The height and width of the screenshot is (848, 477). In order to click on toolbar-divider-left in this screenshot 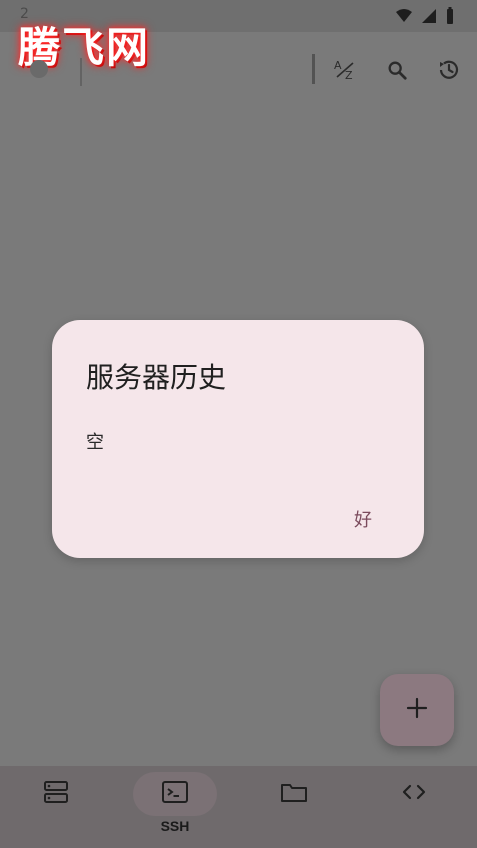, I will do `click(81, 72)`.